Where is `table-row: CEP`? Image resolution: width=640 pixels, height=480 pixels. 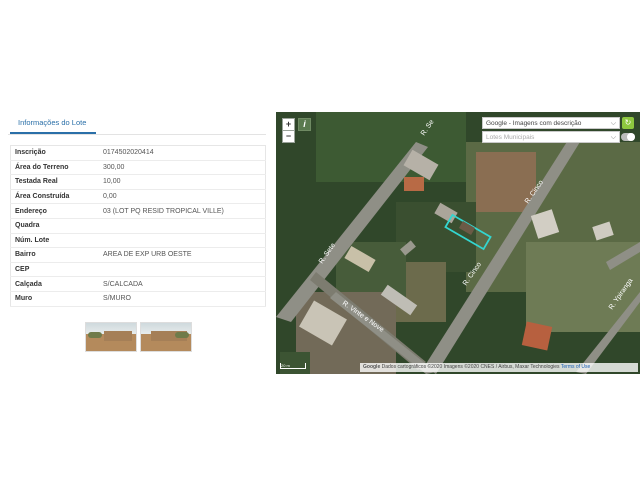
table-row: CEP is located at coordinates (138, 270).